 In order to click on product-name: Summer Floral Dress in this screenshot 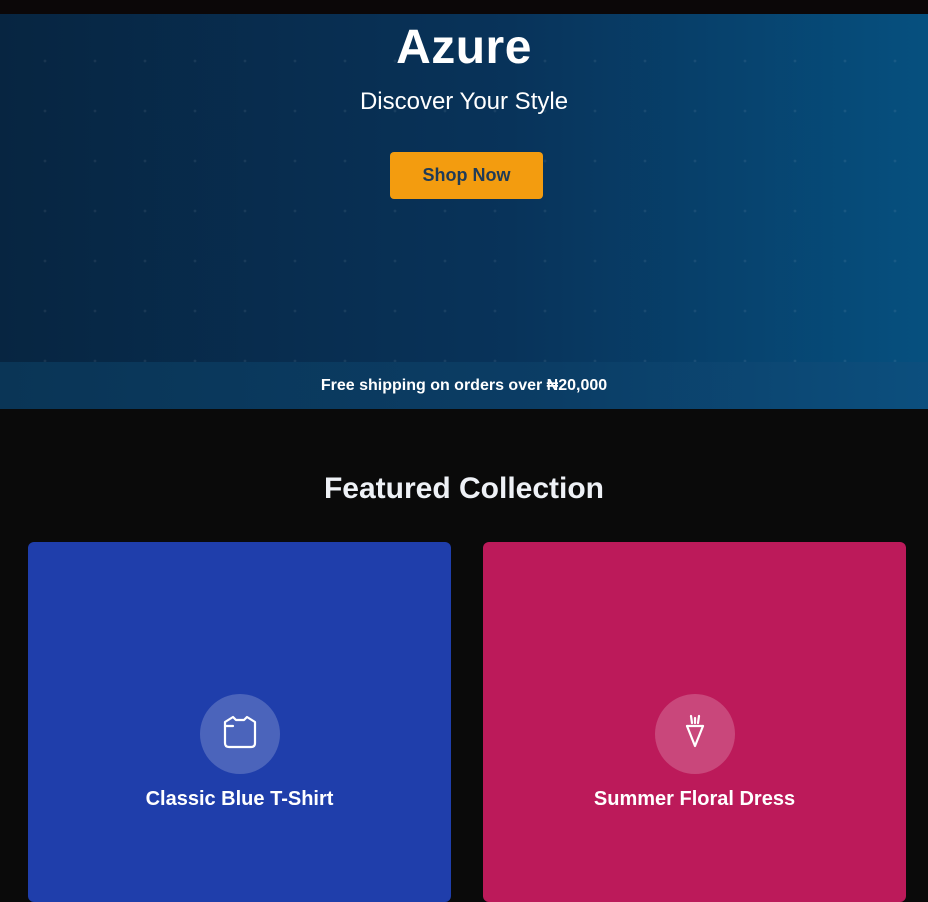, I will do `click(694, 799)`.